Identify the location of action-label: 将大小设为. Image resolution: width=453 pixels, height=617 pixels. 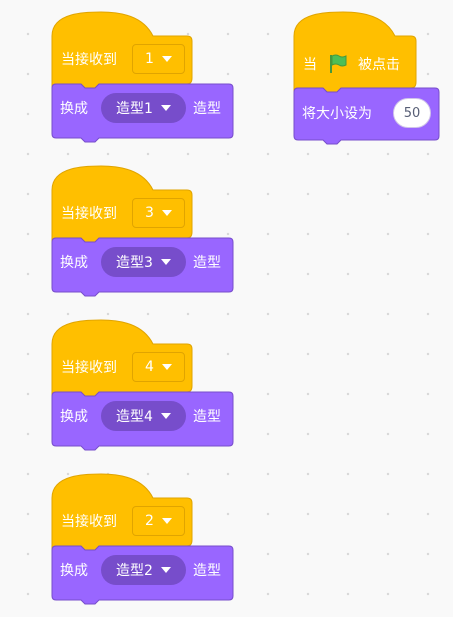
(337, 114).